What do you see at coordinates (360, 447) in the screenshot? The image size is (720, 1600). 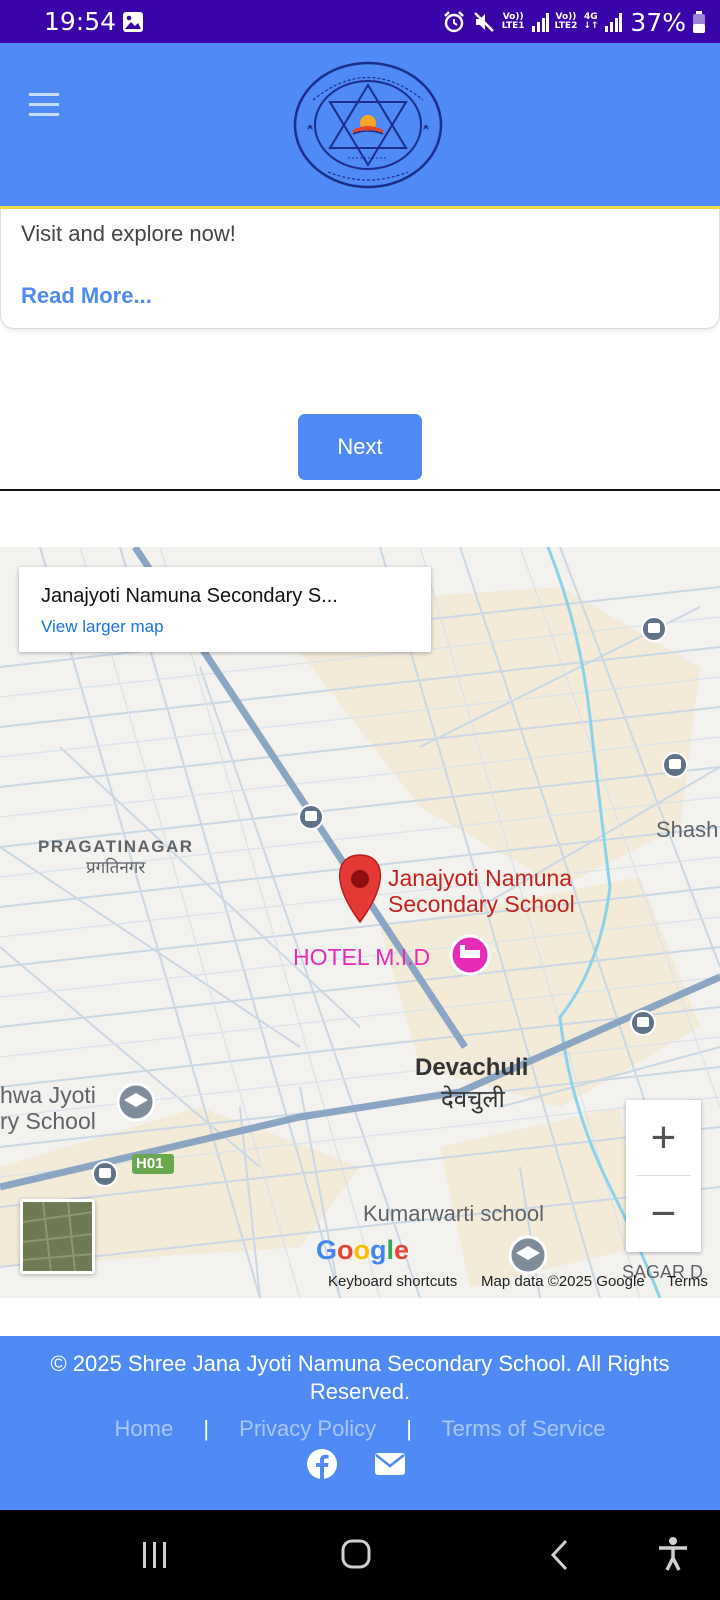 I see `next-button: Next` at bounding box center [360, 447].